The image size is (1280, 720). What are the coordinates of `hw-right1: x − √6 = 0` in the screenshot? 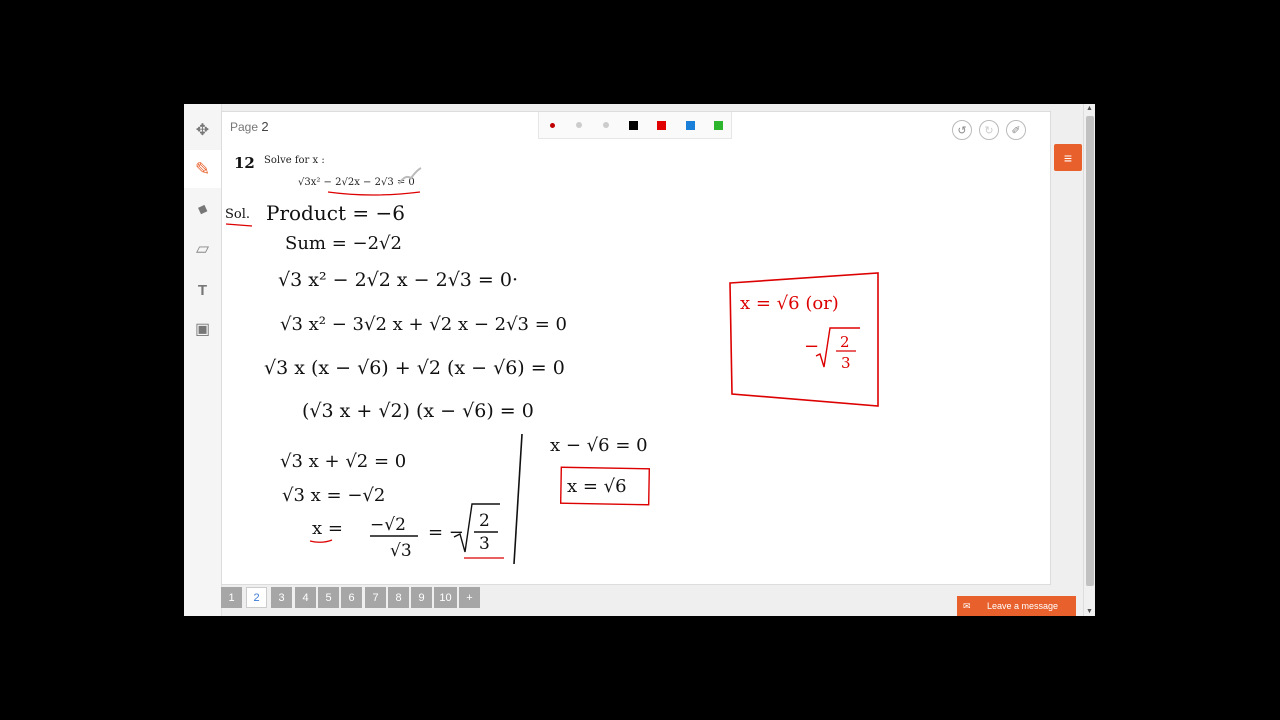 It's located at (599, 445).